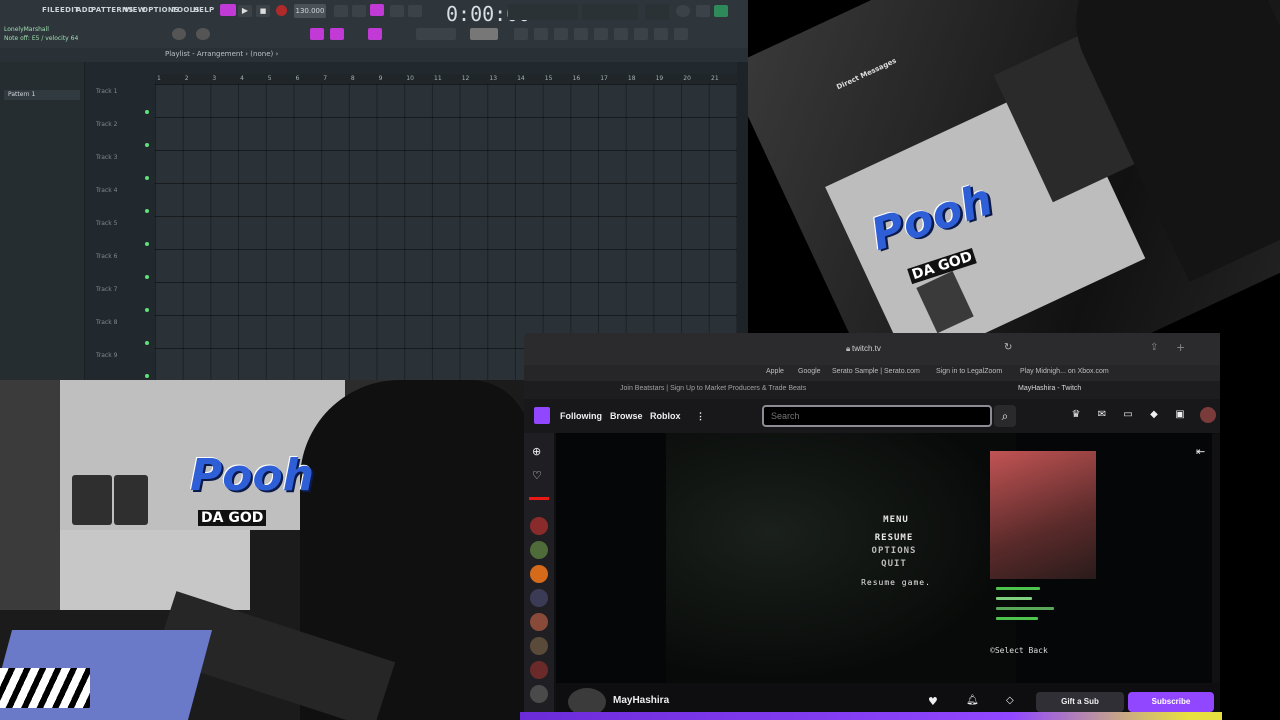 Image resolution: width=1280 pixels, height=720 pixels. I want to click on tempo-display: 130.000, so click(310, 11).